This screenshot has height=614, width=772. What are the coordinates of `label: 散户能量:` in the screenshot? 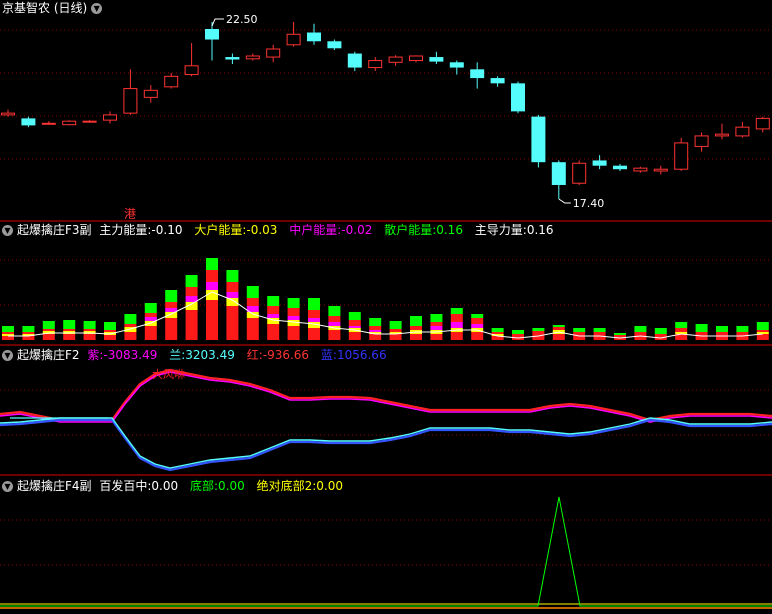 It's located at (410, 230).